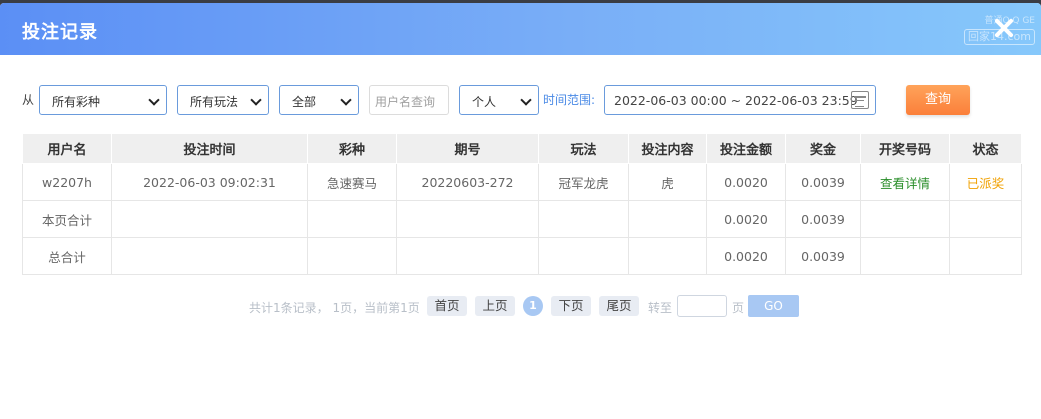 This screenshot has width=1041, height=419. Describe the element at coordinates (405, 102) in the screenshot. I see `username-placeholder: 用户名查询` at that location.